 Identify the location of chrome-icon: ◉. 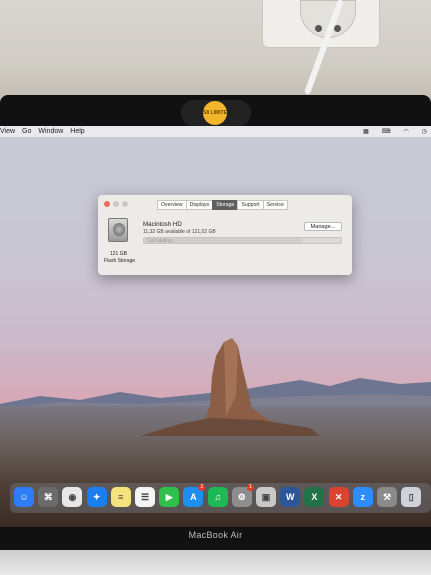
(72, 497).